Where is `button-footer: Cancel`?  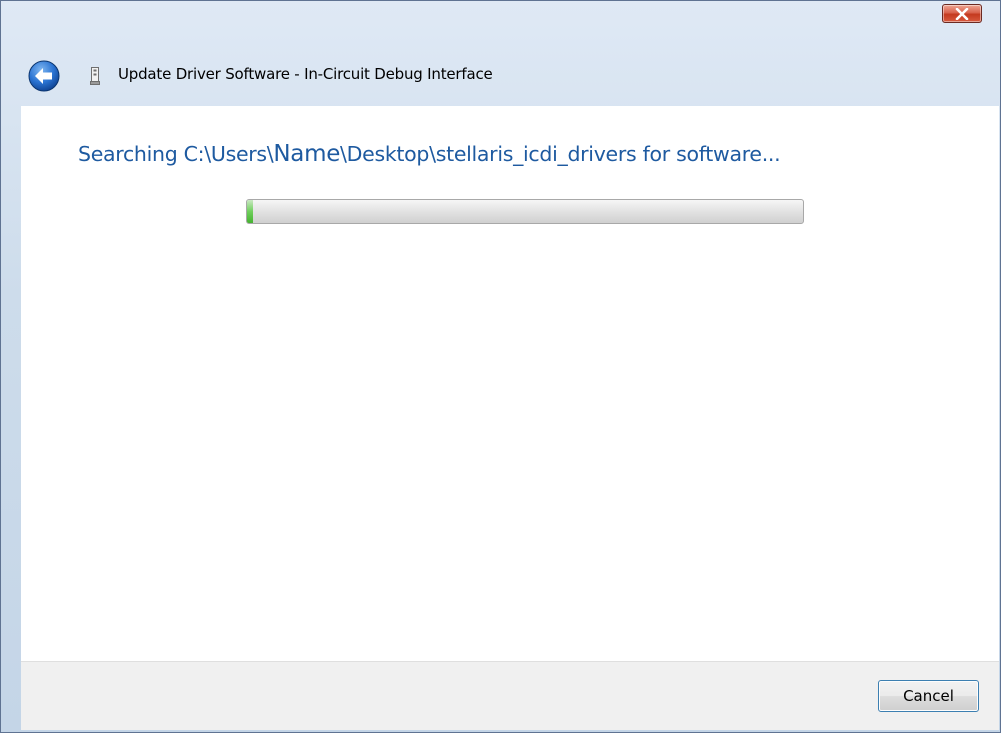 button-footer: Cancel is located at coordinates (510, 695).